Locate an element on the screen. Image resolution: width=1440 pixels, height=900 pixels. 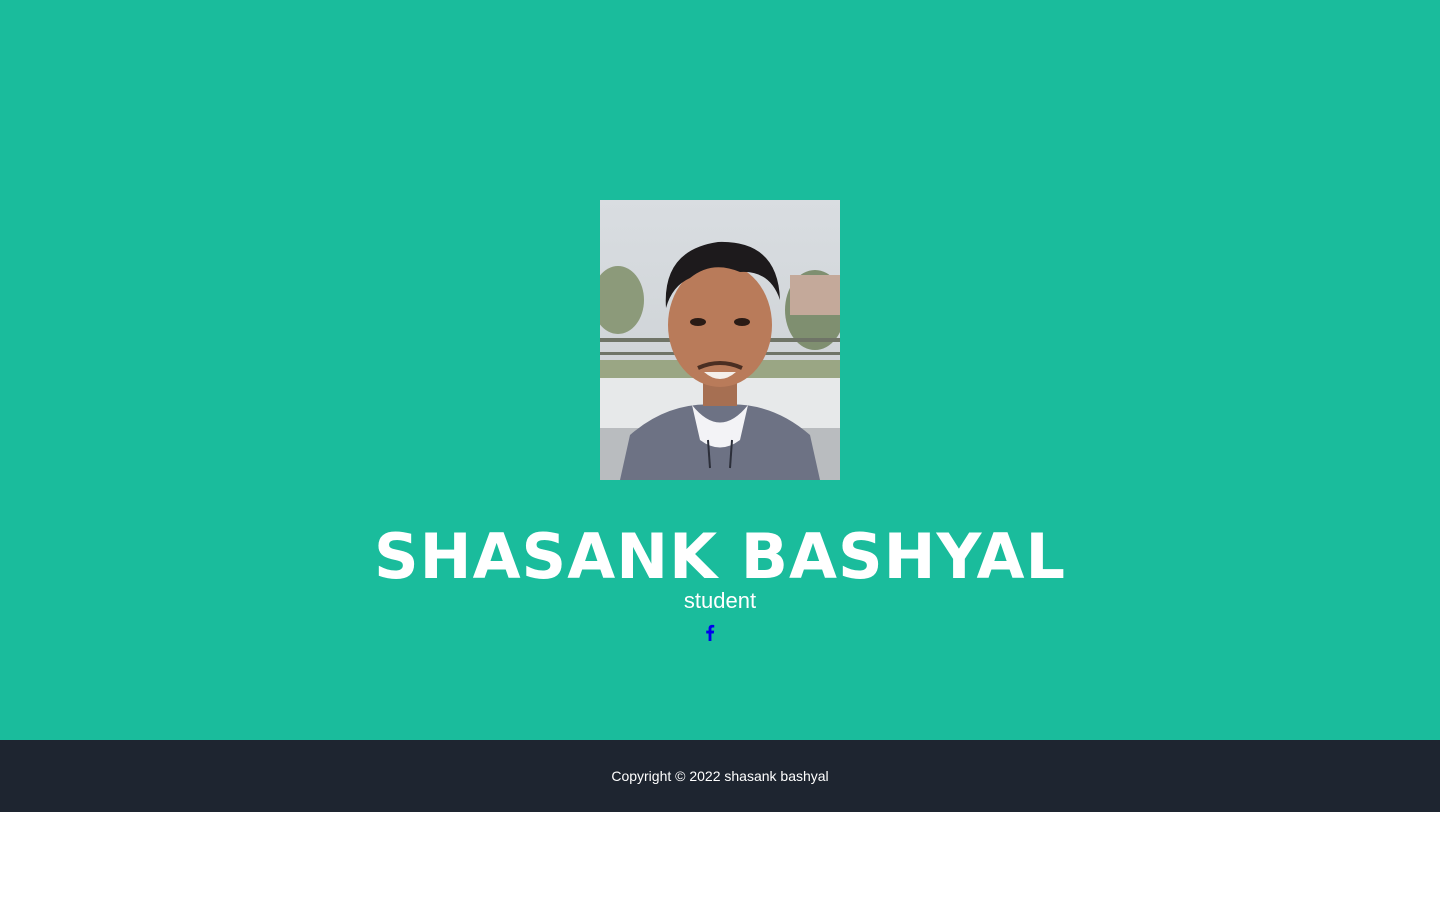
profile-photo is located at coordinates (720, 340).